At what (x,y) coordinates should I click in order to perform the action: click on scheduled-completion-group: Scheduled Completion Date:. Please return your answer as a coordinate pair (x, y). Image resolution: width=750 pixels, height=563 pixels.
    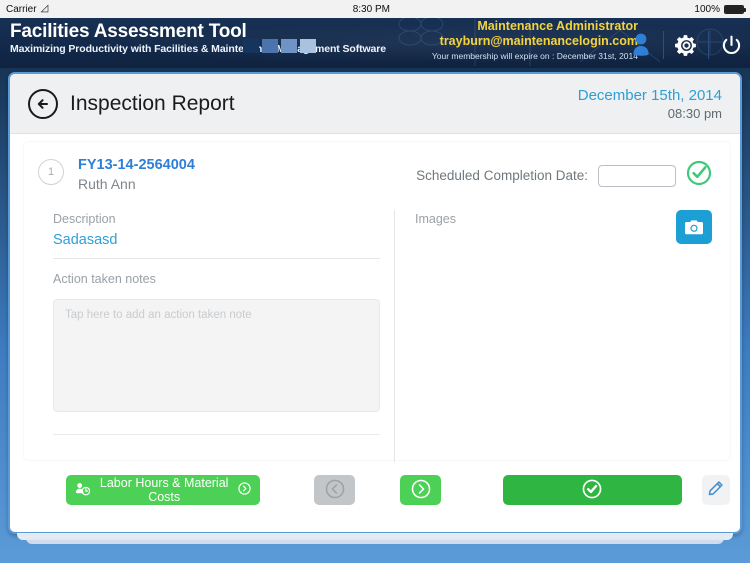
    Looking at the image, I should click on (564, 173).